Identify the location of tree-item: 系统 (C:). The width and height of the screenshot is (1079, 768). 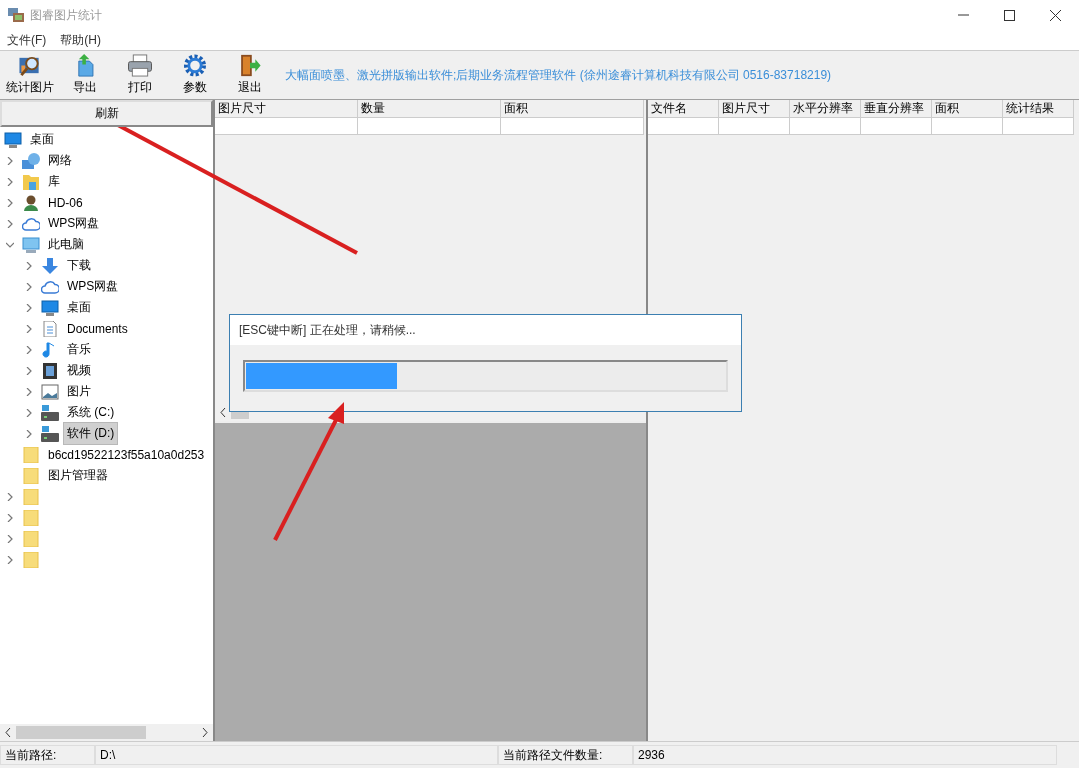
(91, 412).